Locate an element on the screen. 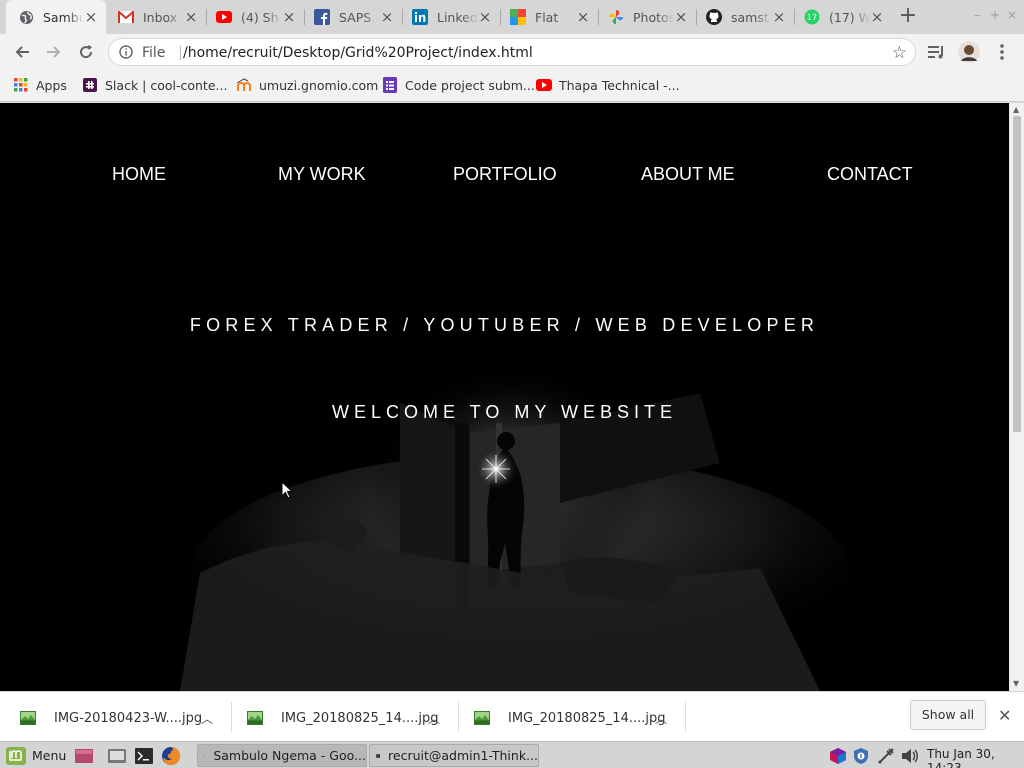 The image size is (1024, 768). tab-gmail: Inbox × is located at coordinates (156, 17).